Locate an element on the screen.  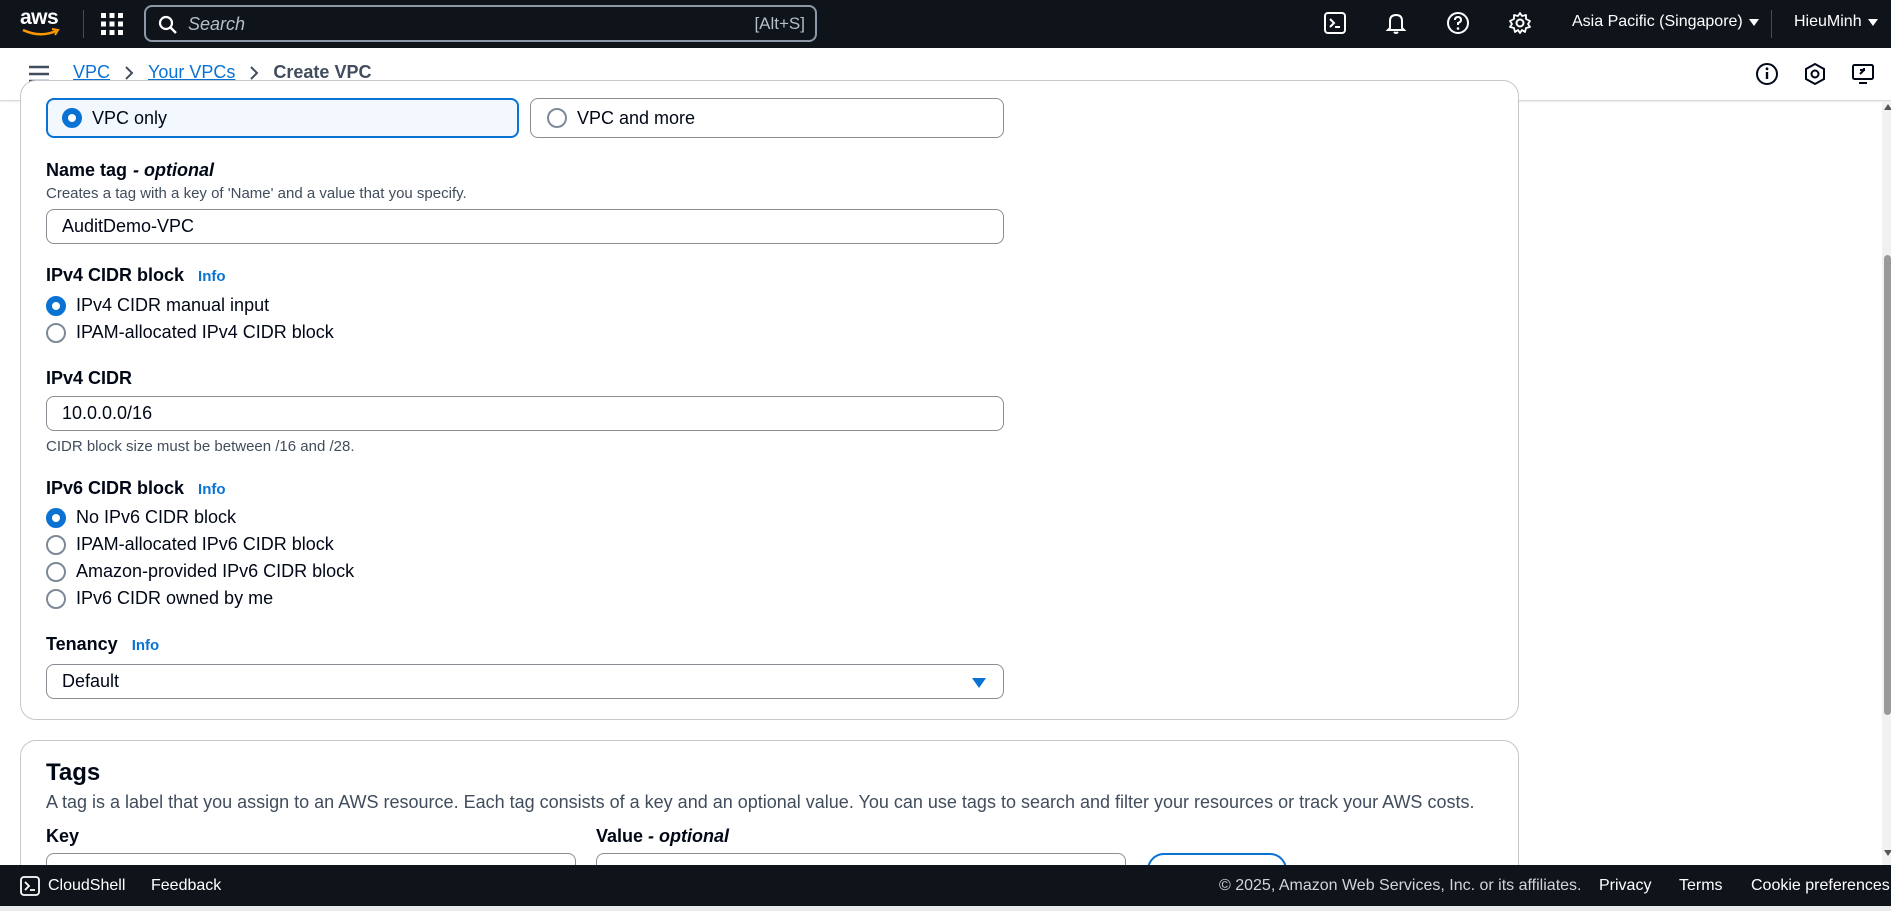
bell-icon is located at coordinates (1397, 24).